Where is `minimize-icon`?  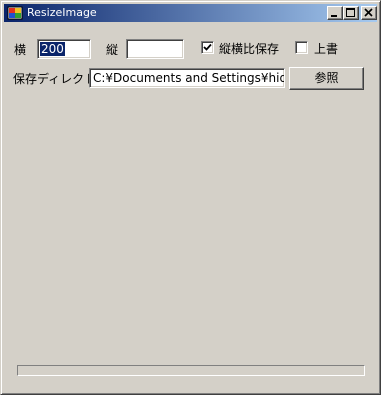
minimize-icon is located at coordinates (334, 16).